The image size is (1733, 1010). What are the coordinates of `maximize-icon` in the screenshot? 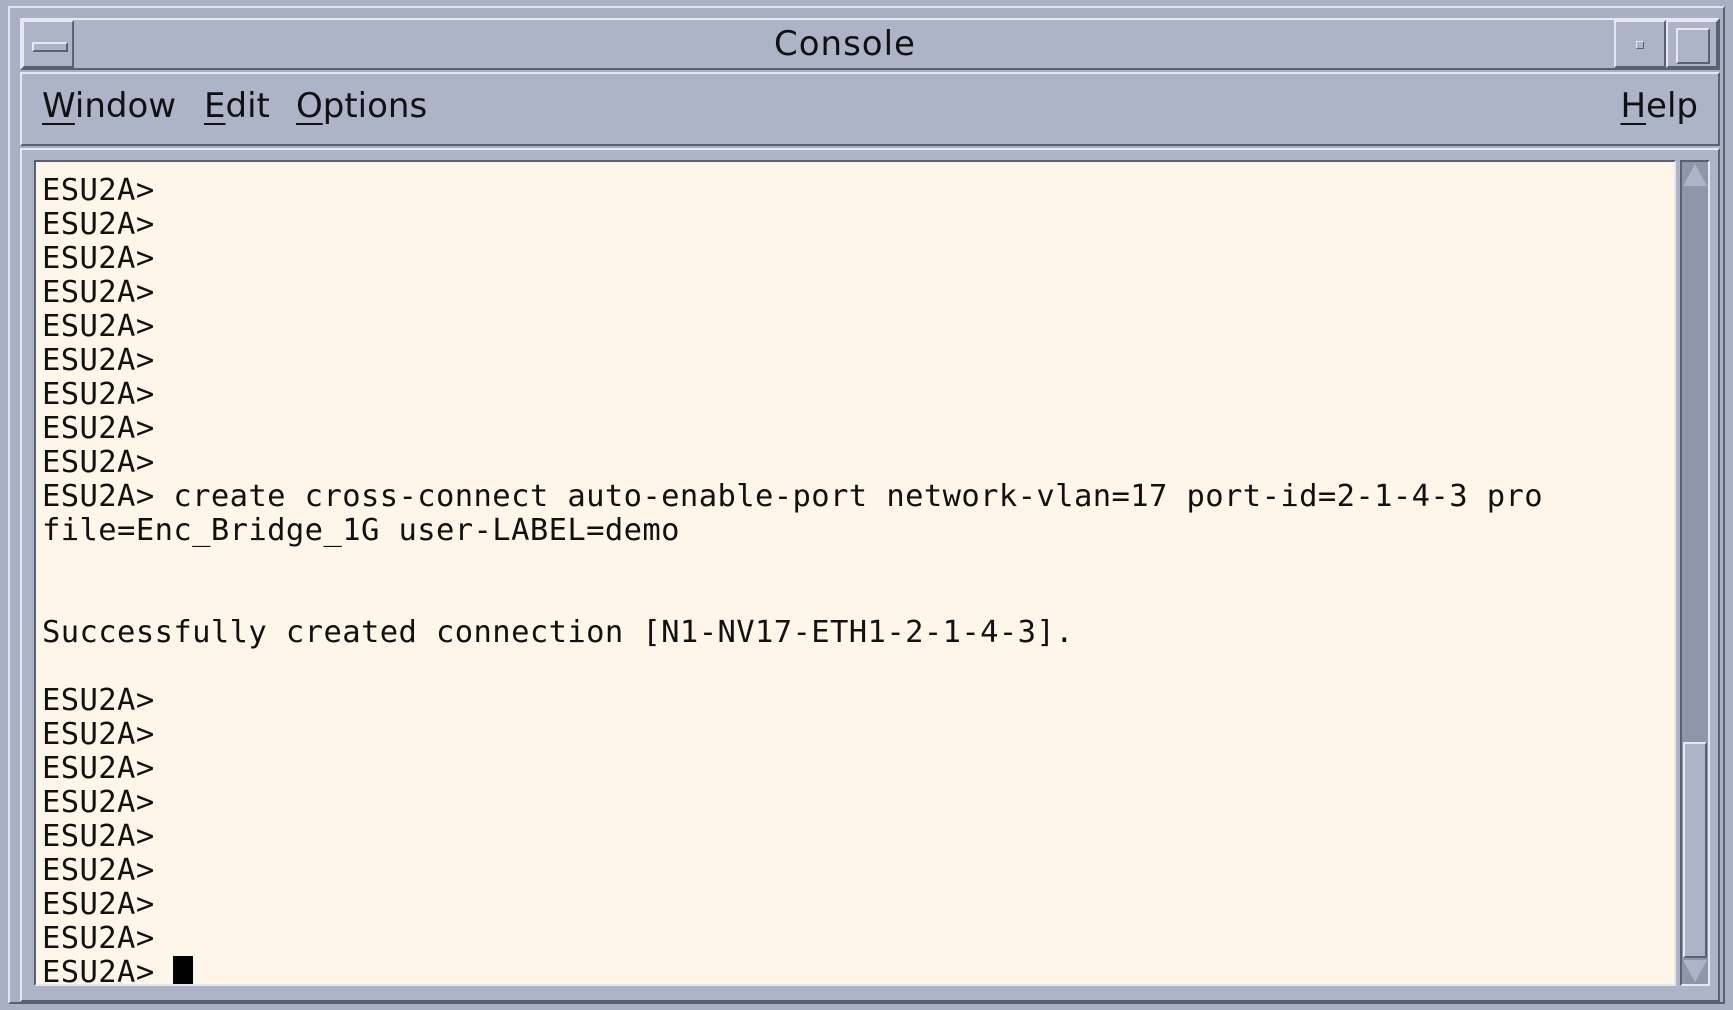 It's located at (1693, 46).